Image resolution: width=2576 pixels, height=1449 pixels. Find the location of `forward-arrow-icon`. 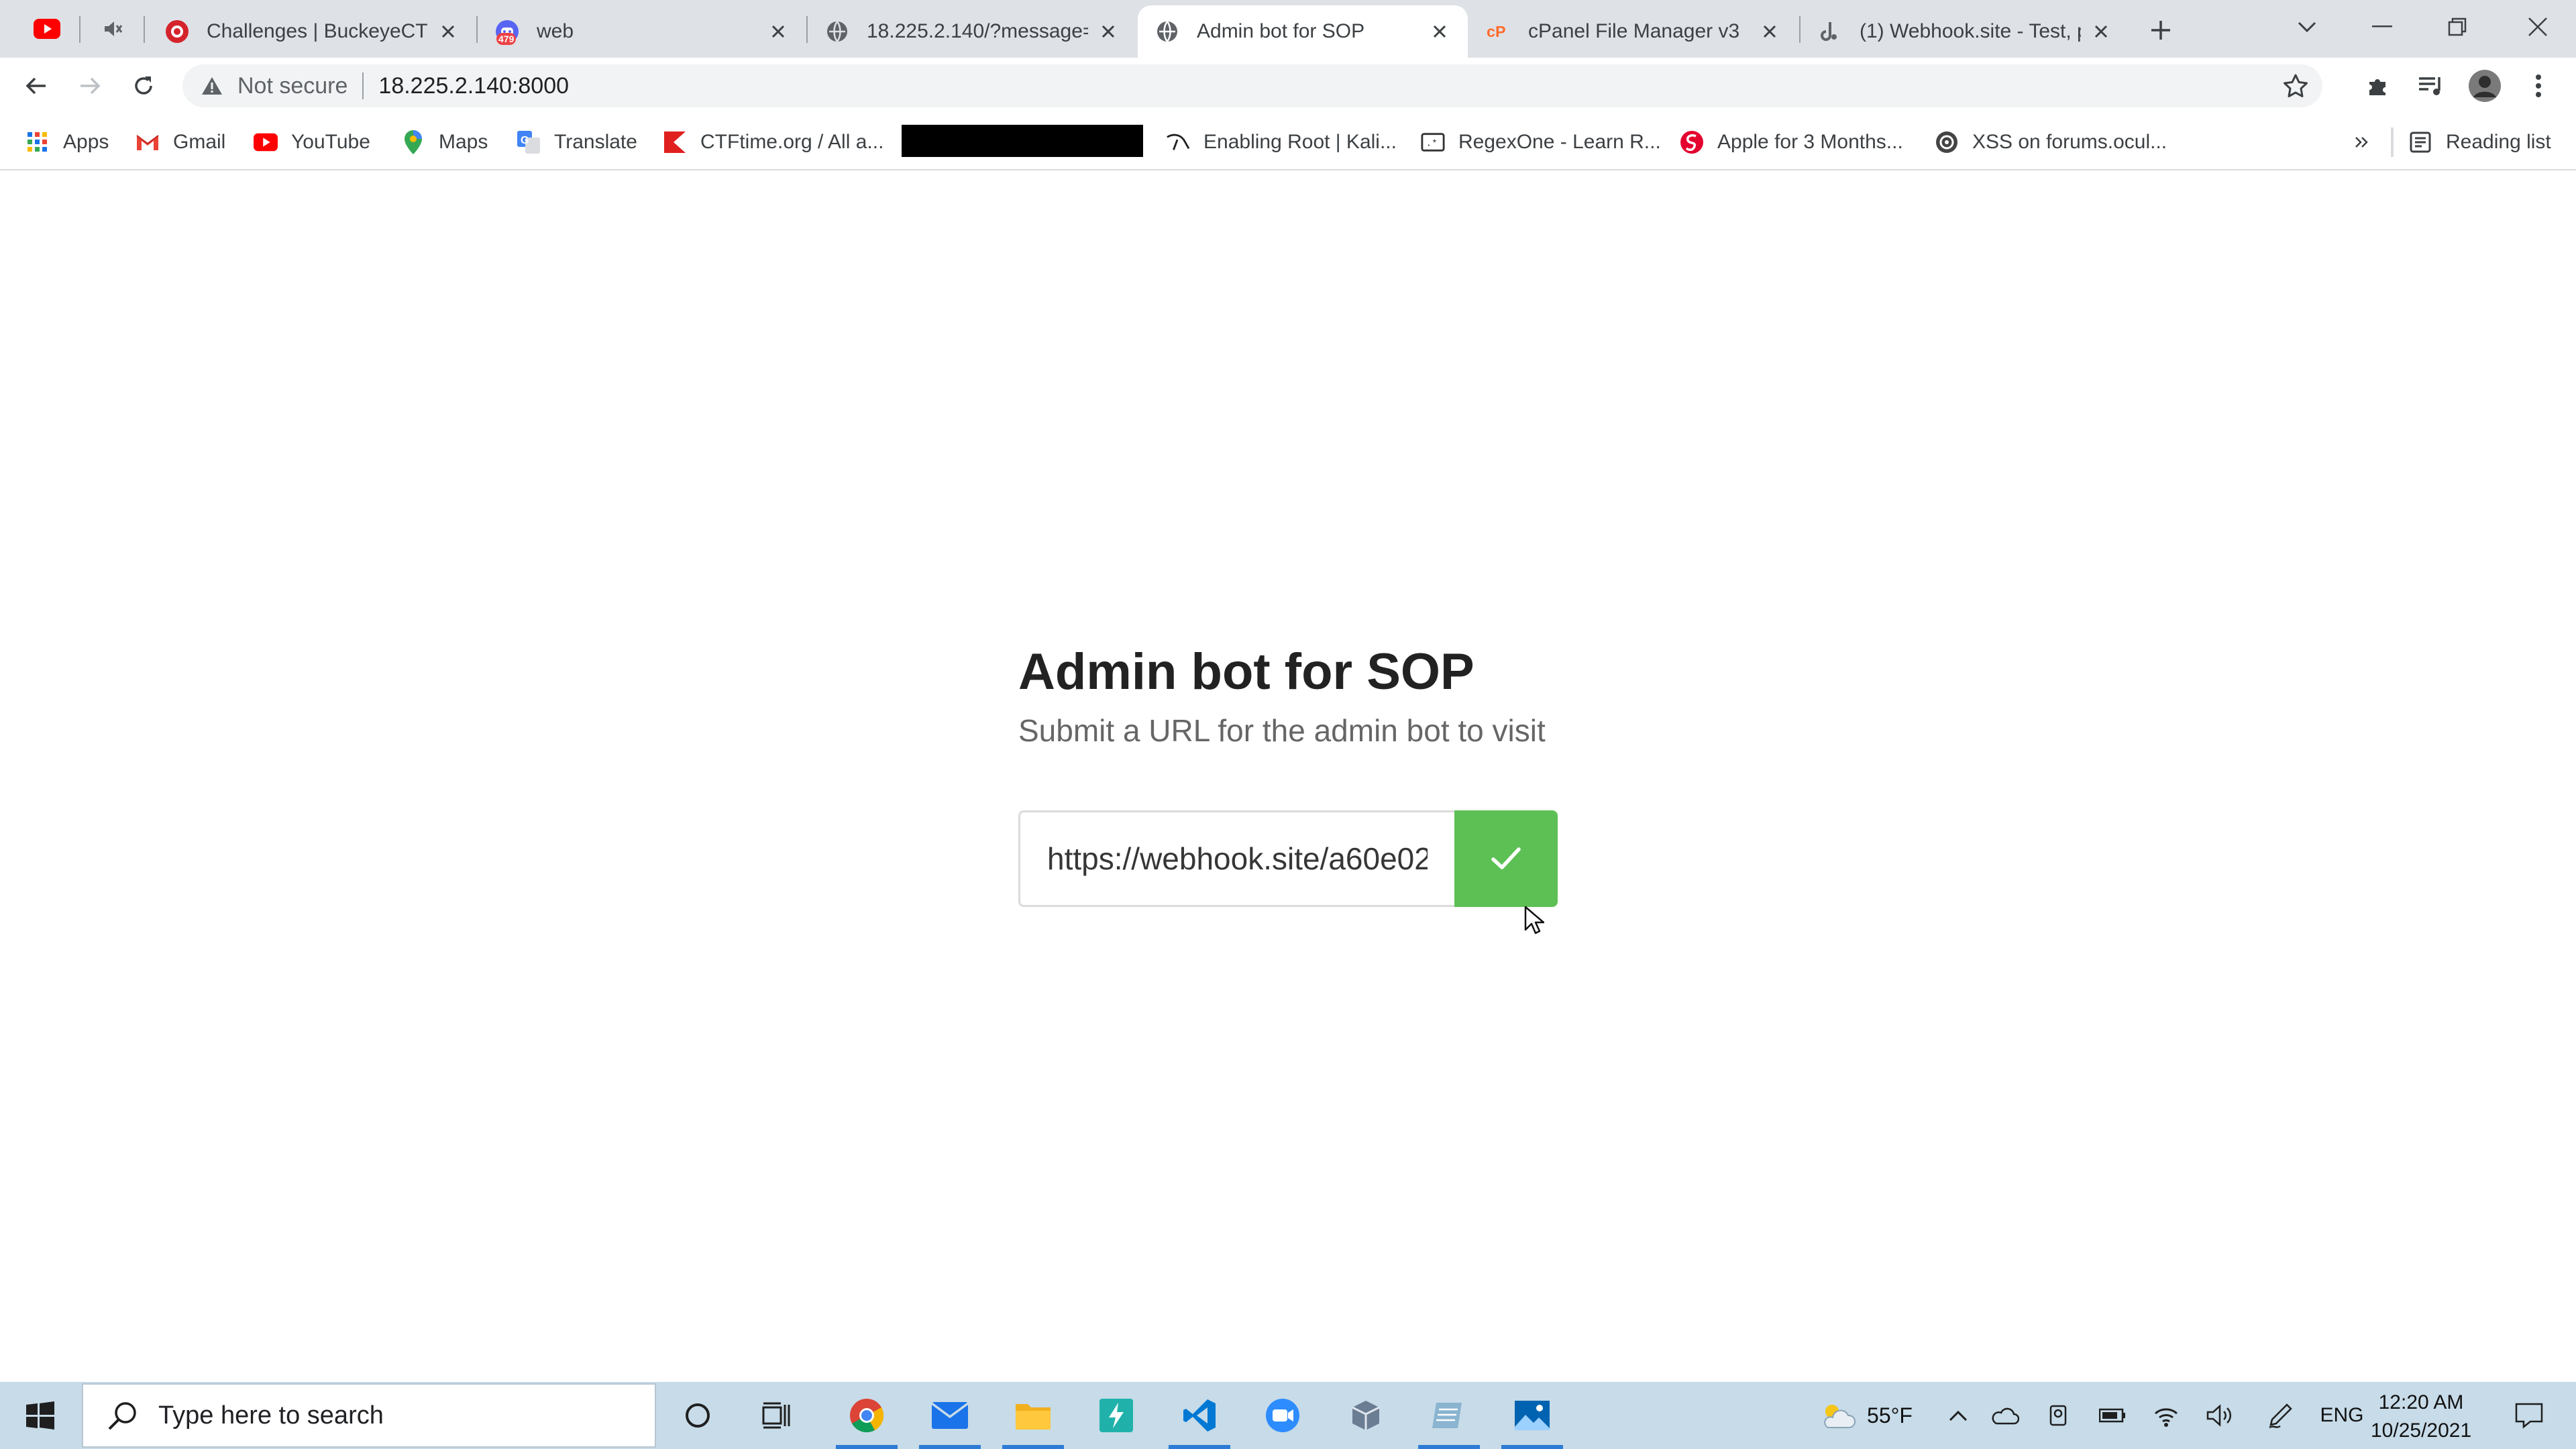

forward-arrow-icon is located at coordinates (90, 86).